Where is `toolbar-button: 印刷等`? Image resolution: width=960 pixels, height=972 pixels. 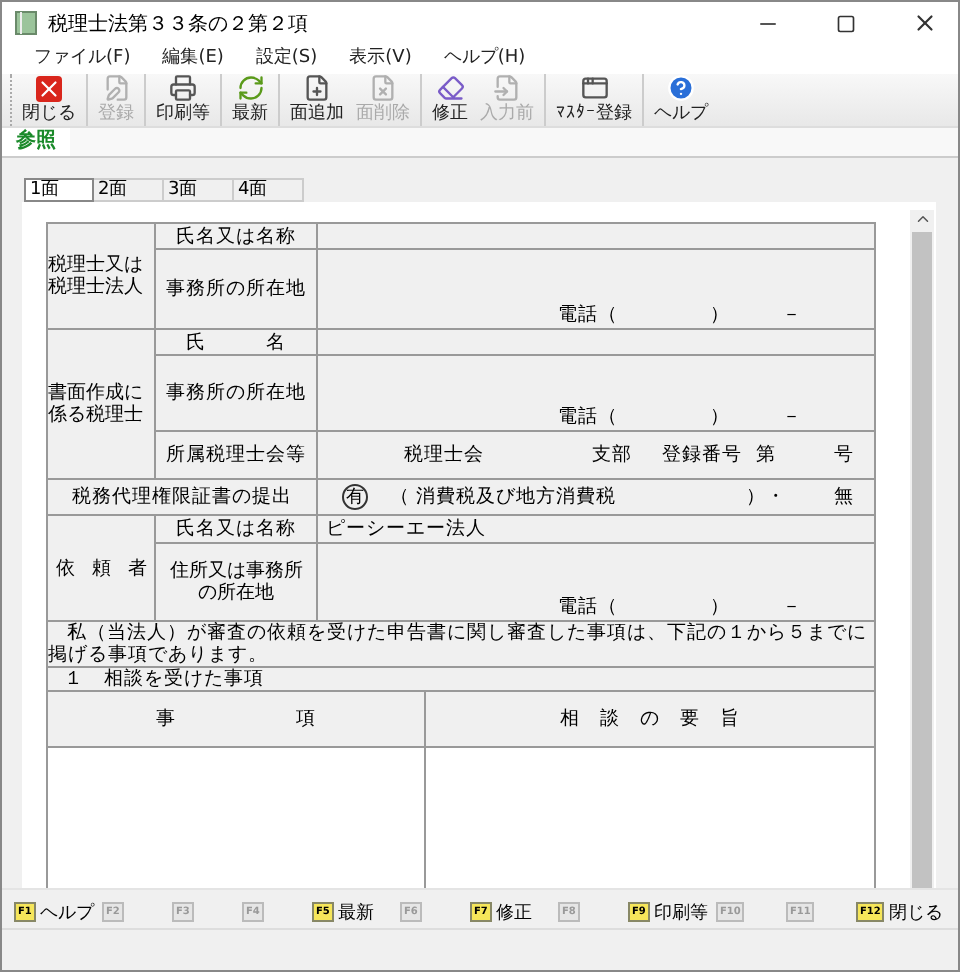
toolbar-button: 印刷等 is located at coordinates (183, 100).